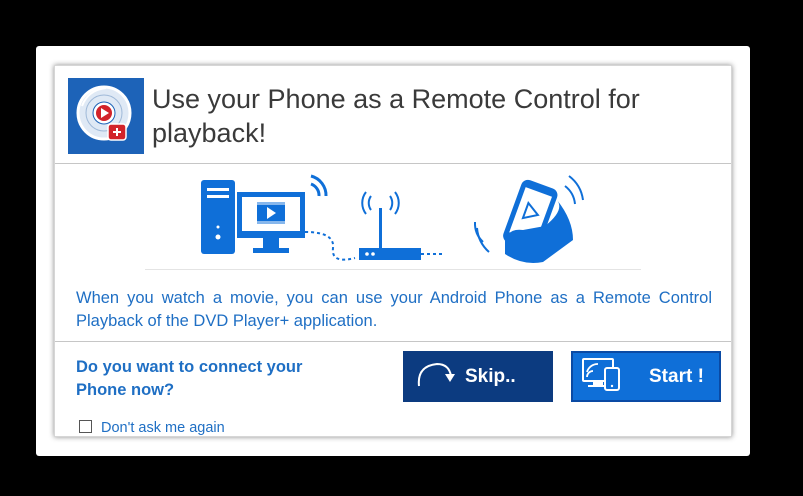 This screenshot has width=803, height=496. I want to click on illustration-divider, so click(393, 269).